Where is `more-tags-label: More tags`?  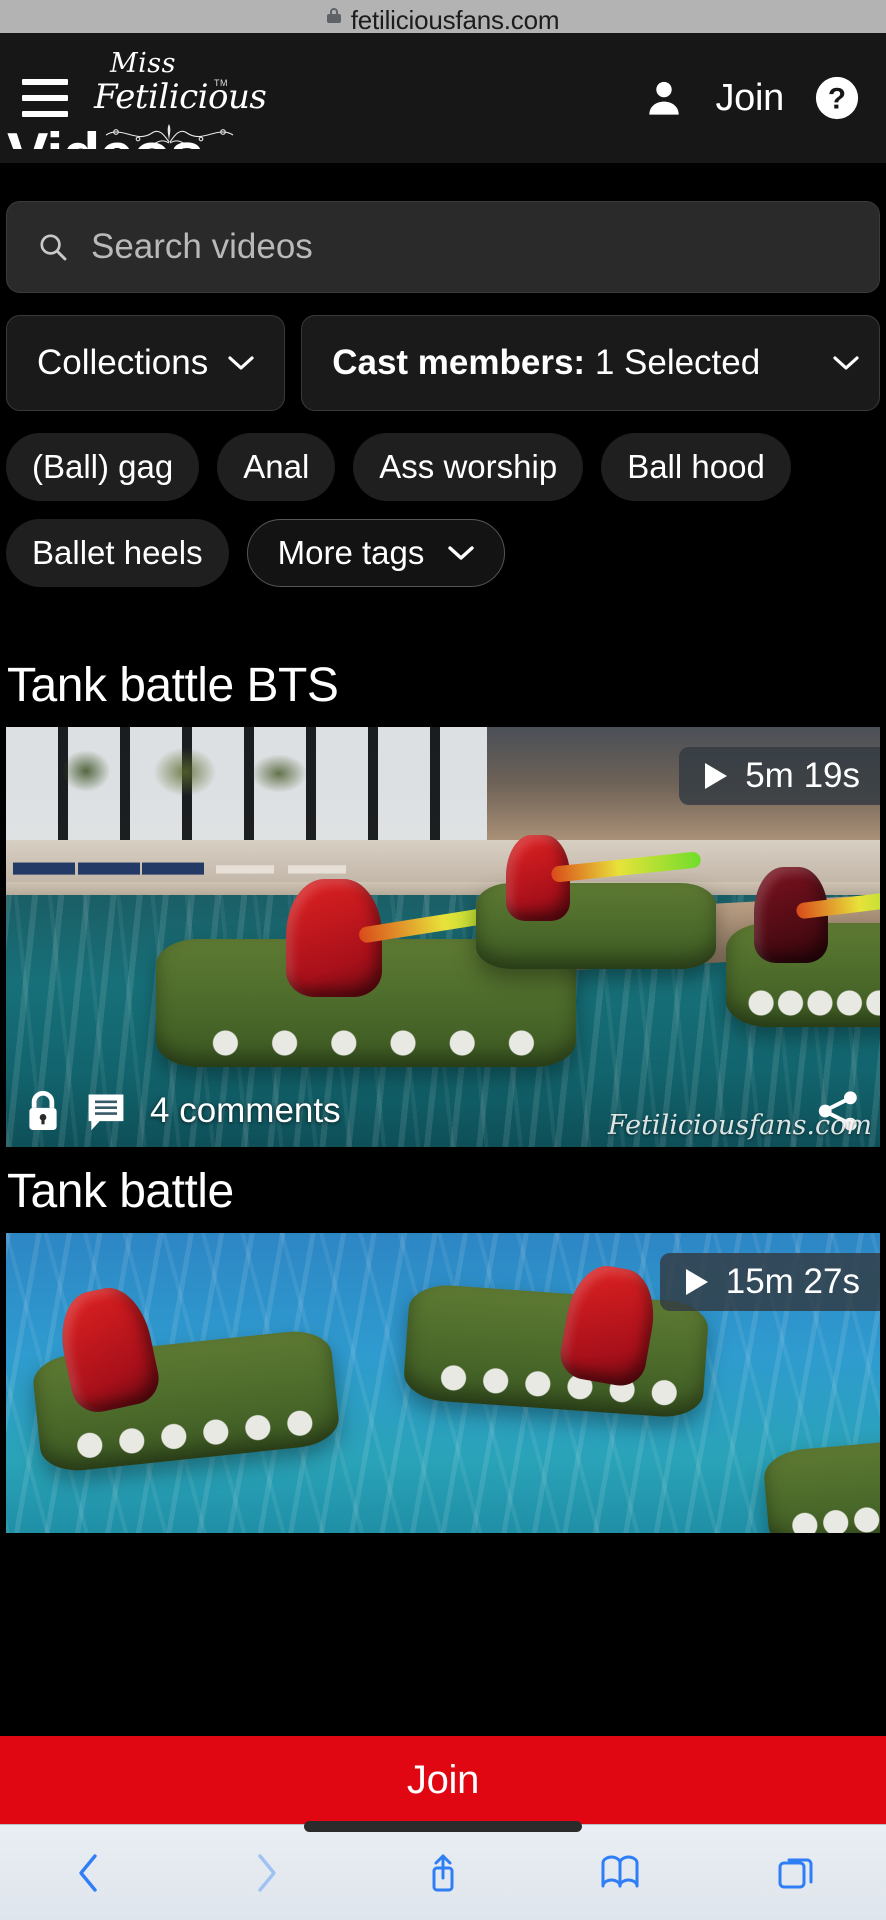
more-tags-label: More tags is located at coordinates (351, 552).